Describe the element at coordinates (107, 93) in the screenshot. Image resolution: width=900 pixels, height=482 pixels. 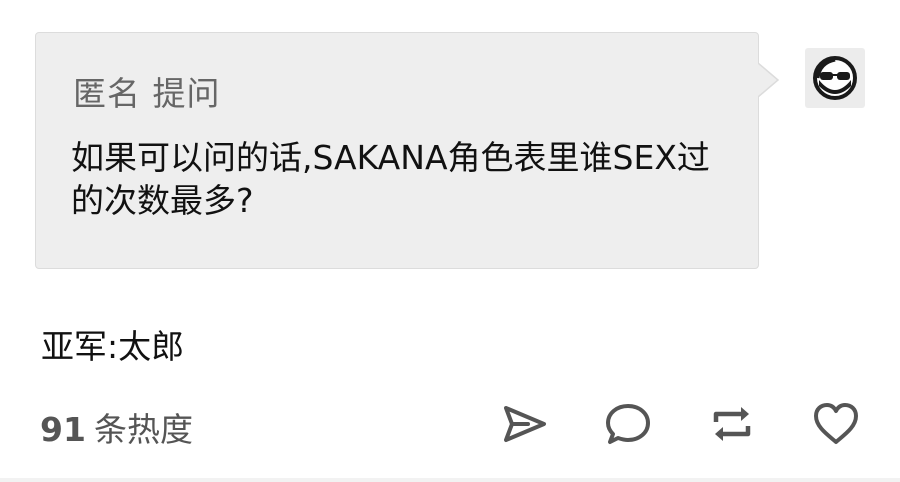
I see `asker-name: 匿名` at that location.